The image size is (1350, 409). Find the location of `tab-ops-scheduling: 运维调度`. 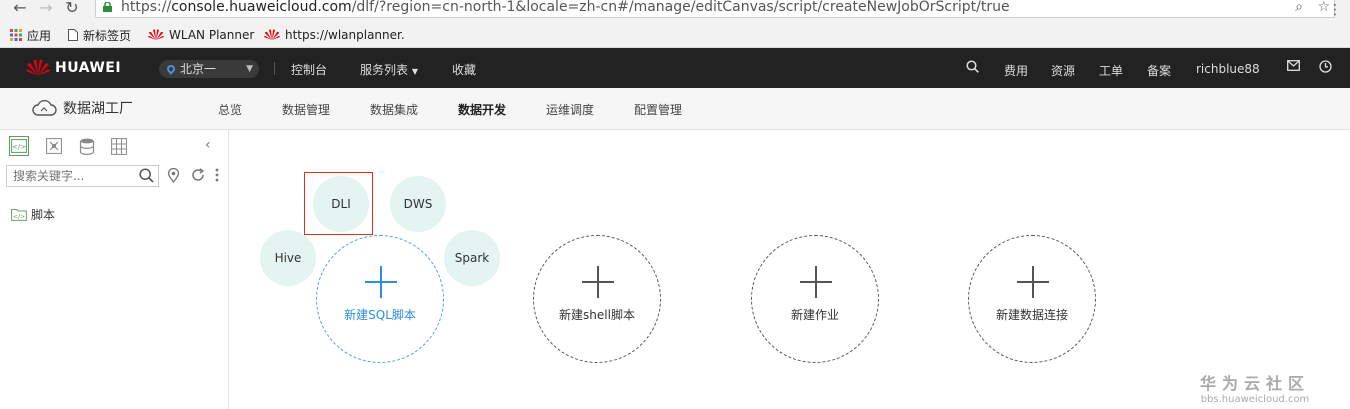

tab-ops-scheduling: 运维调度 is located at coordinates (570, 109).